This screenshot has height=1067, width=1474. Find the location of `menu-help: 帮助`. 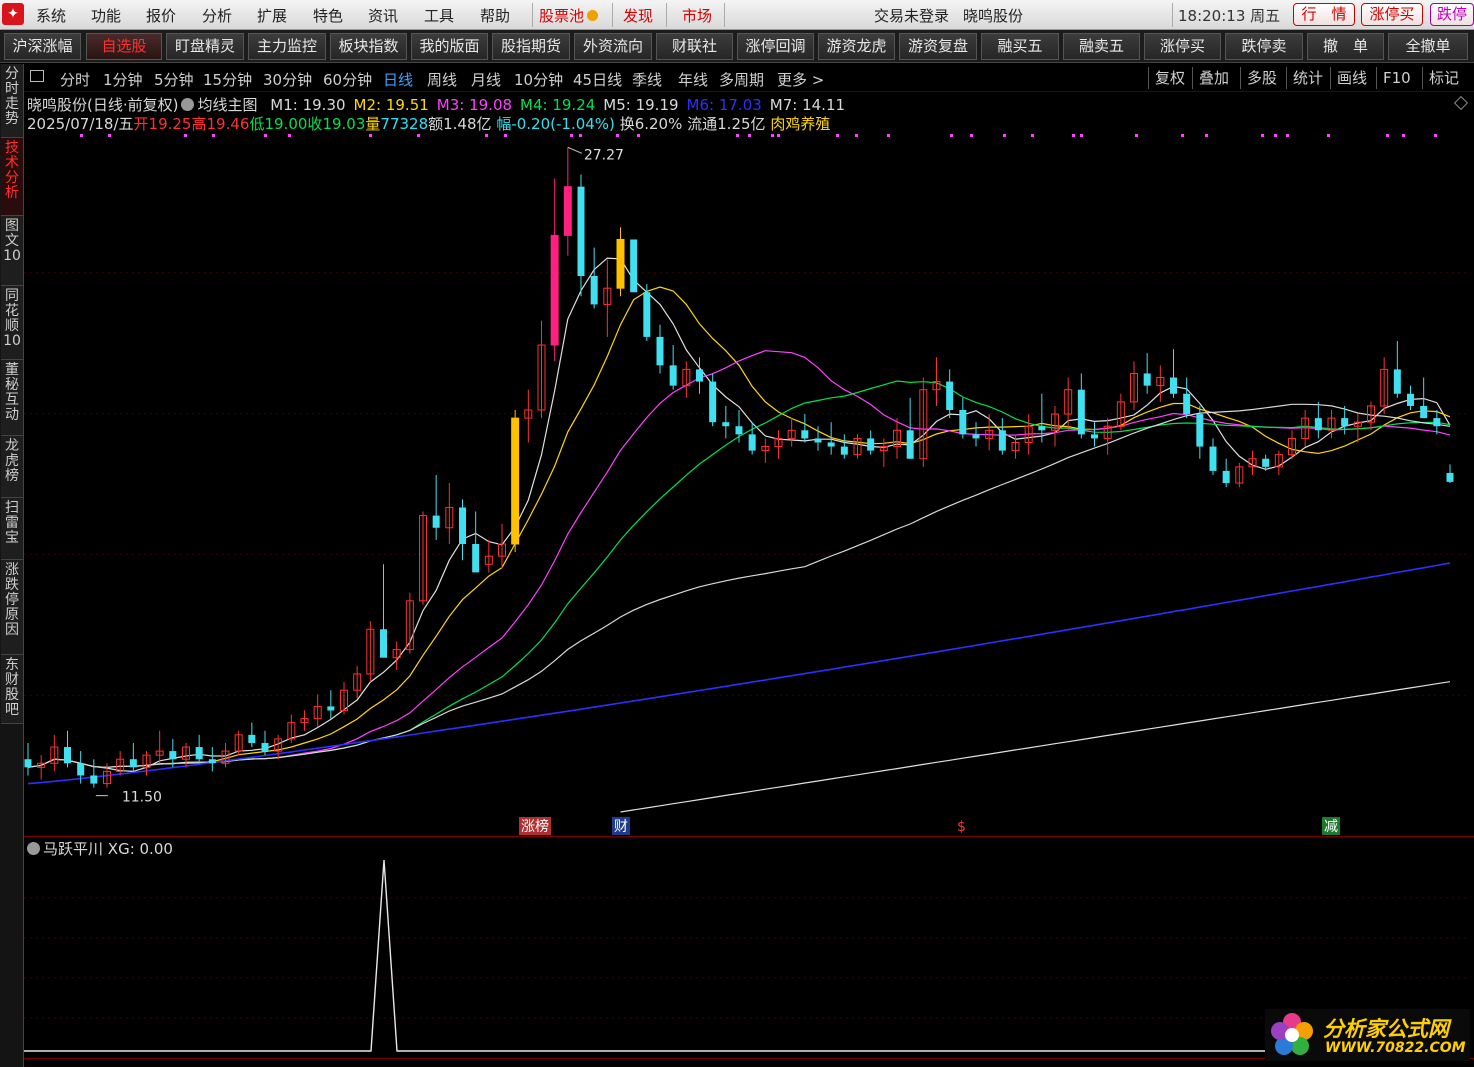

menu-help: 帮助 is located at coordinates (495, 15).